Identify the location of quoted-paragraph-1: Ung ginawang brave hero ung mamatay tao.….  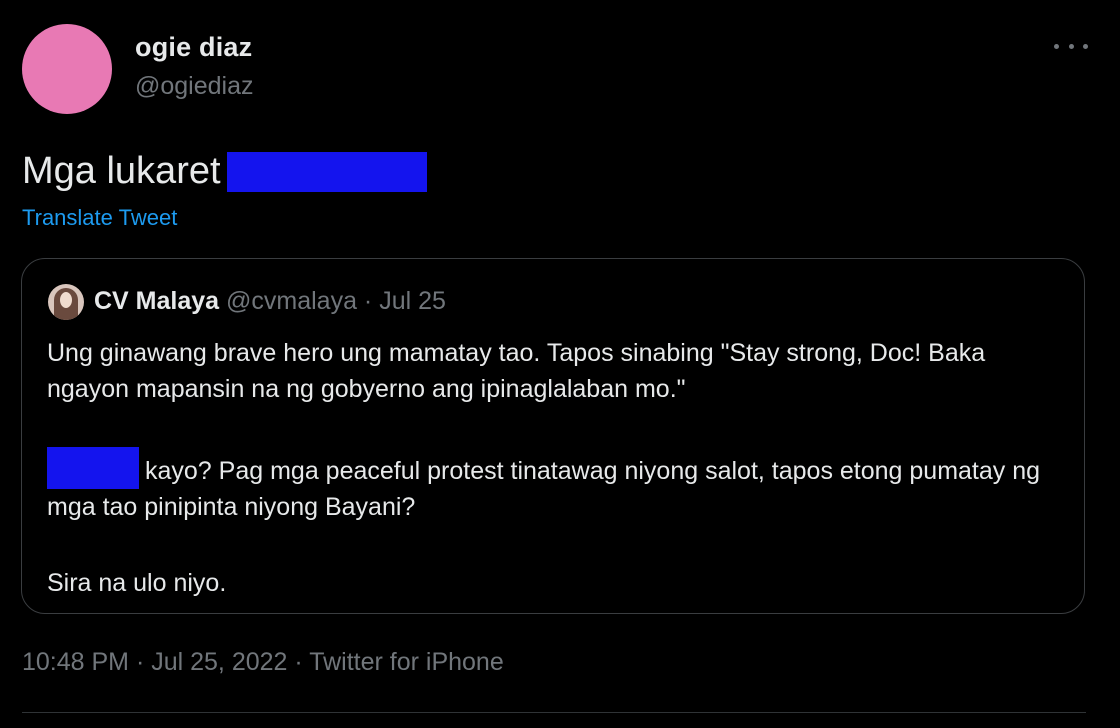
(516, 371).